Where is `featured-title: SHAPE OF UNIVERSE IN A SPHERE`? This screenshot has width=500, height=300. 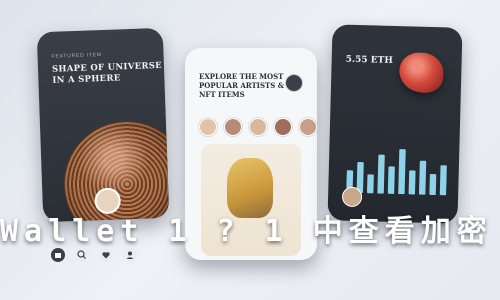 featured-title: SHAPE OF UNIVERSE IN A SPHERE is located at coordinates (107, 73).